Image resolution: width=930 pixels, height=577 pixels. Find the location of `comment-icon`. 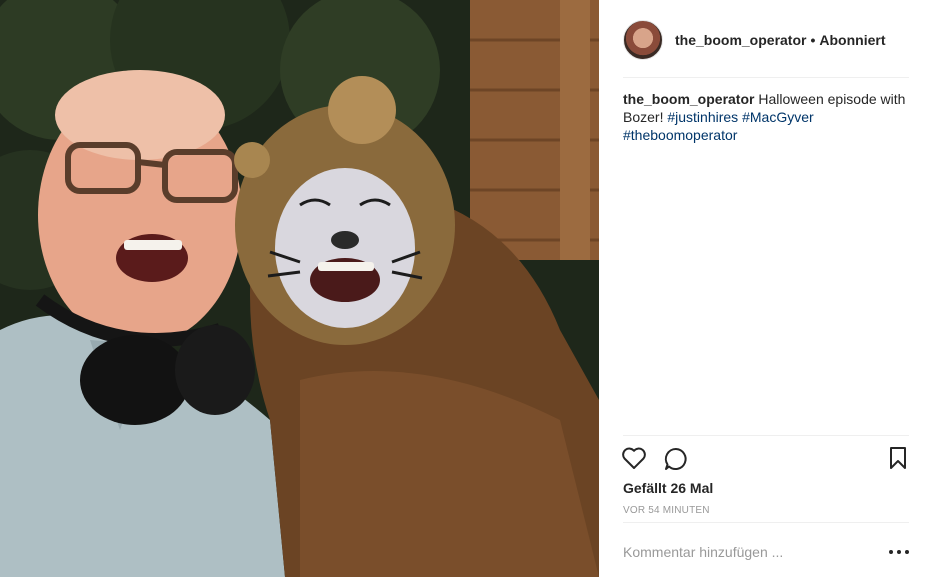

comment-icon is located at coordinates (676, 459).